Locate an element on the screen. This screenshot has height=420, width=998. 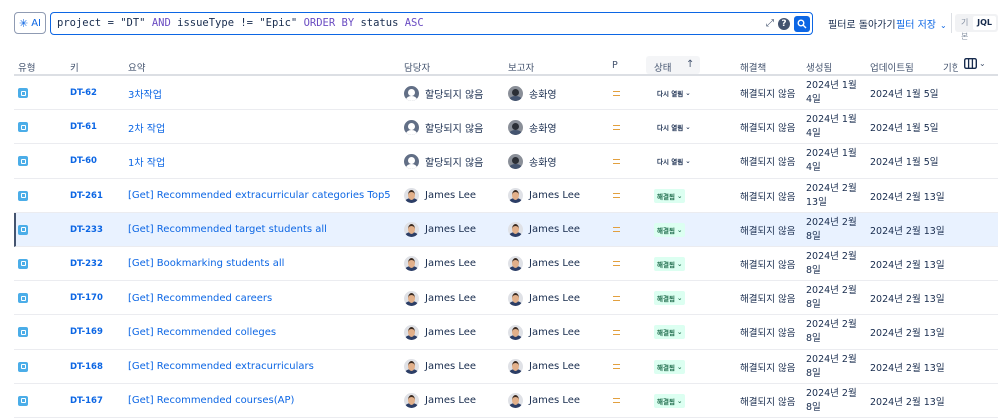
column-header-key: 키 is located at coordinates (74, 67).